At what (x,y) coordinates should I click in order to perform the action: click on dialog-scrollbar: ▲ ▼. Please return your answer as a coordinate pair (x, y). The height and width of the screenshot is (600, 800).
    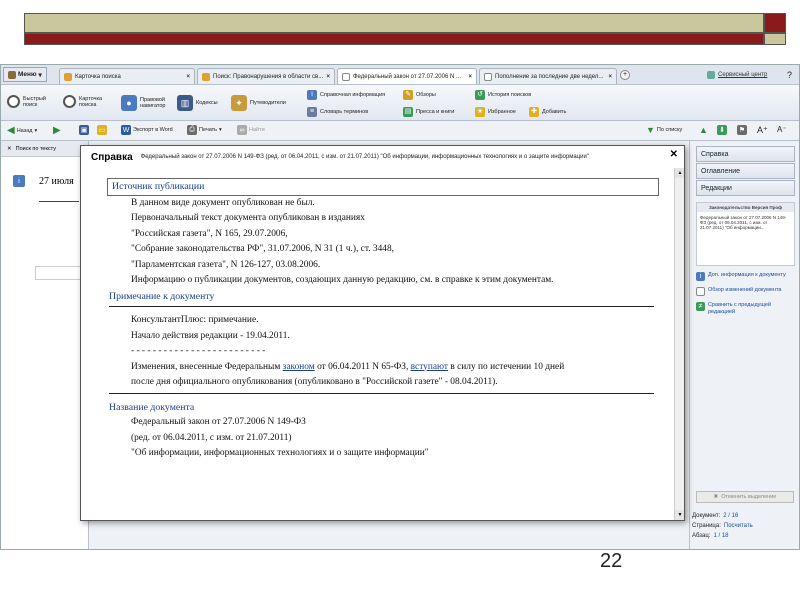
    Looking at the image, I should click on (679, 344).